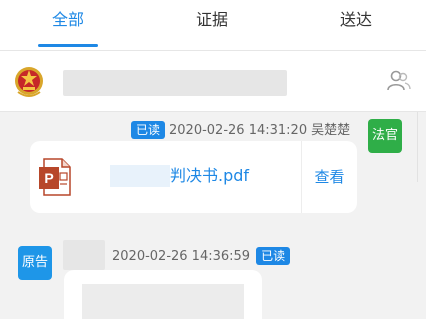 The image size is (426, 319). Describe the element at coordinates (209, 176) in the screenshot. I see `file-name: 判决书.pdf` at that location.